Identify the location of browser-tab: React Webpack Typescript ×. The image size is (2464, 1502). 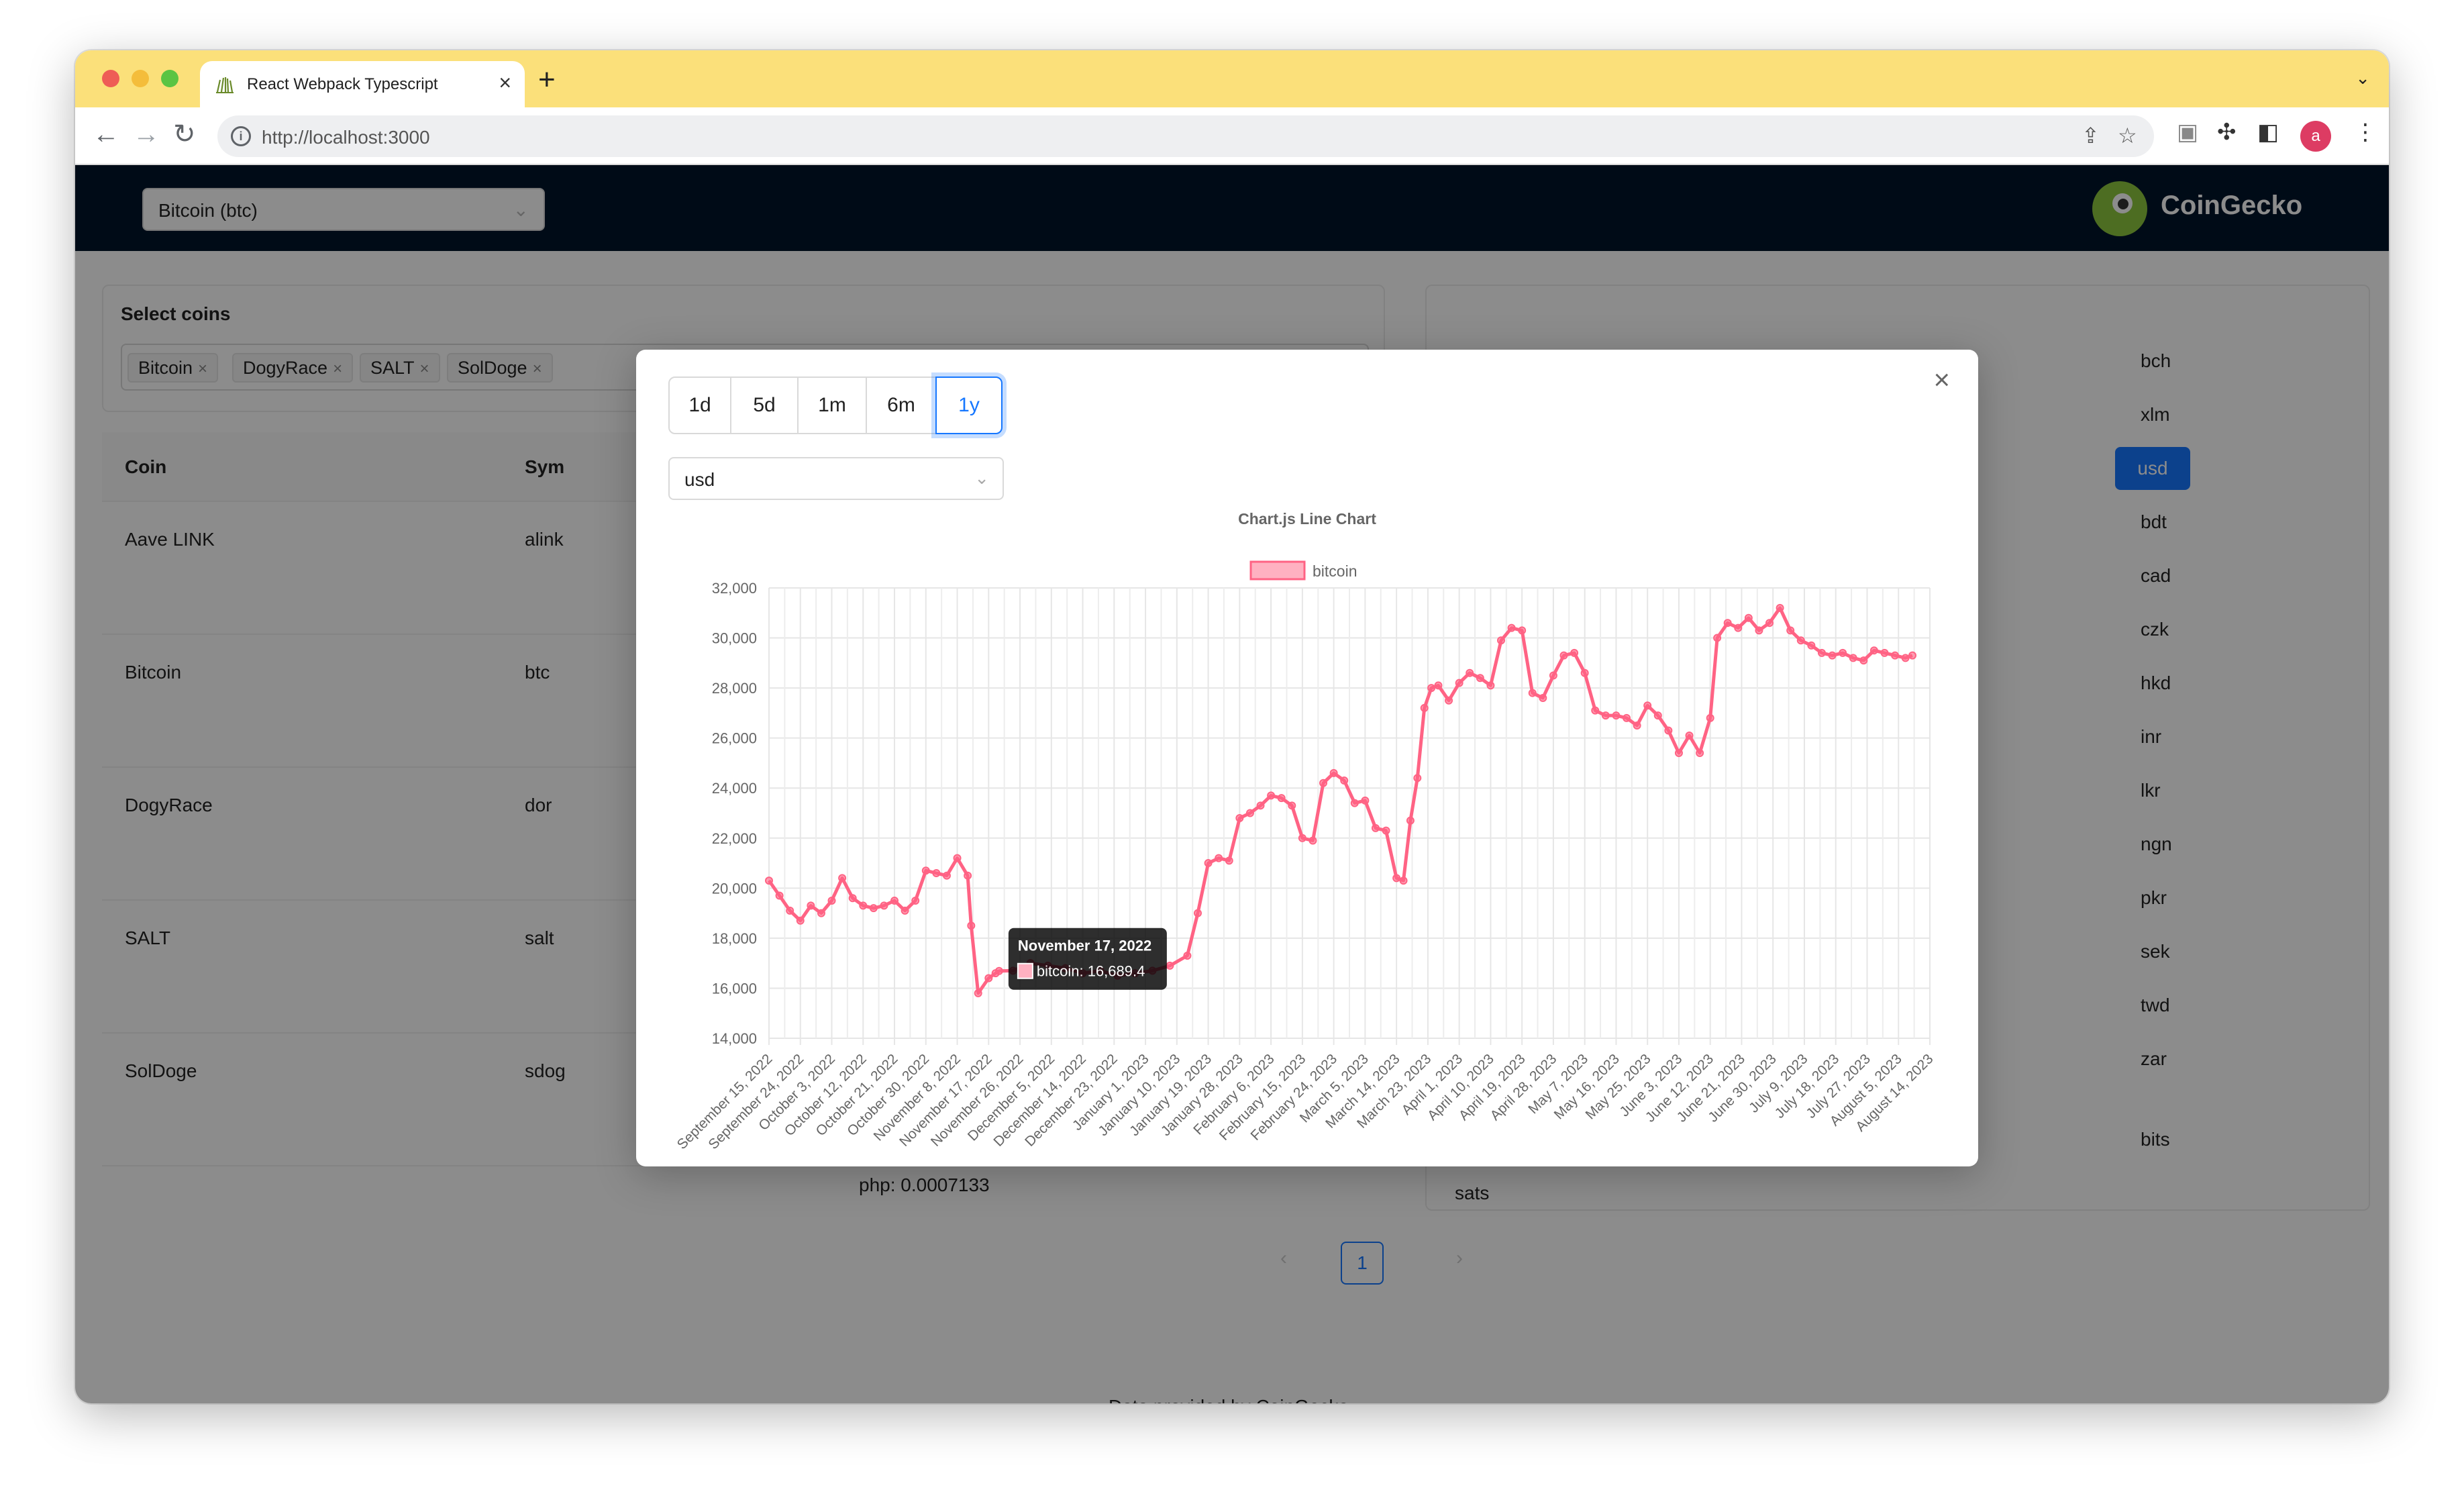
(362, 84).